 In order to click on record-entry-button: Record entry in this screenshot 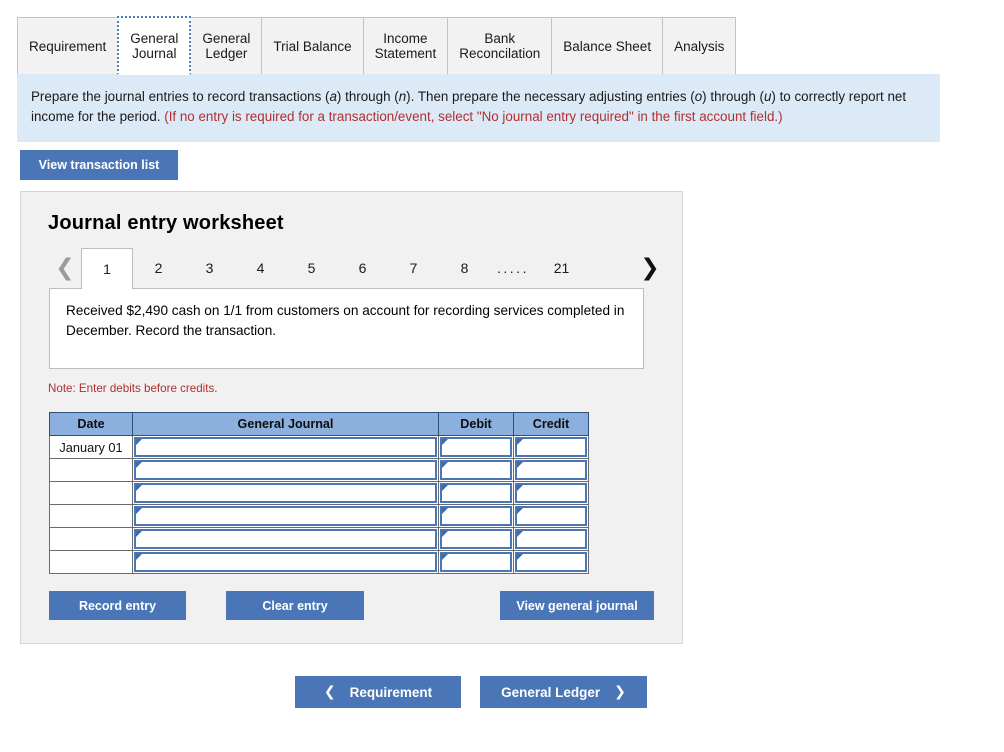, I will do `click(117, 605)`.